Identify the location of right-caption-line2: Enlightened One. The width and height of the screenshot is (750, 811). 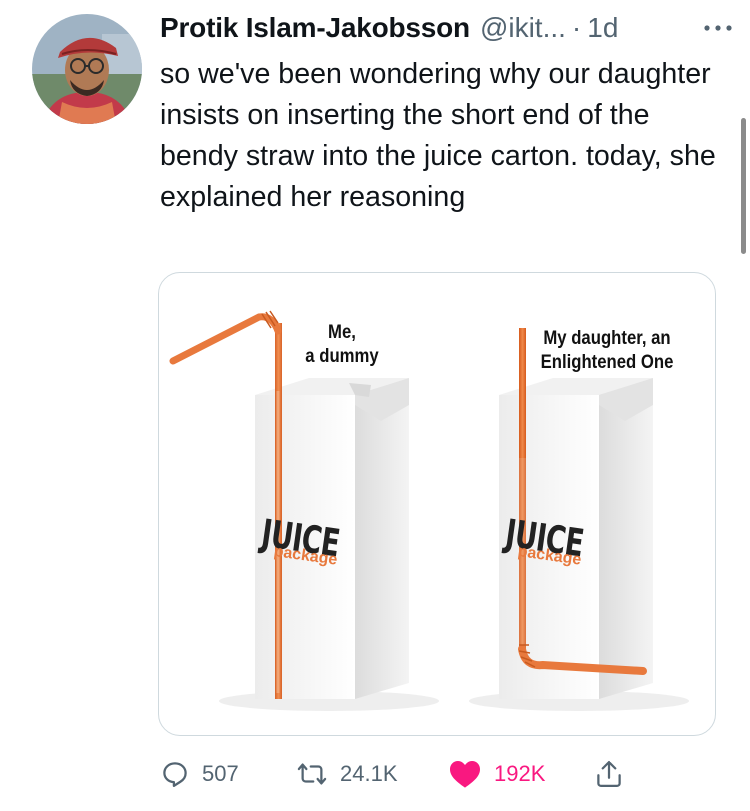
(607, 362).